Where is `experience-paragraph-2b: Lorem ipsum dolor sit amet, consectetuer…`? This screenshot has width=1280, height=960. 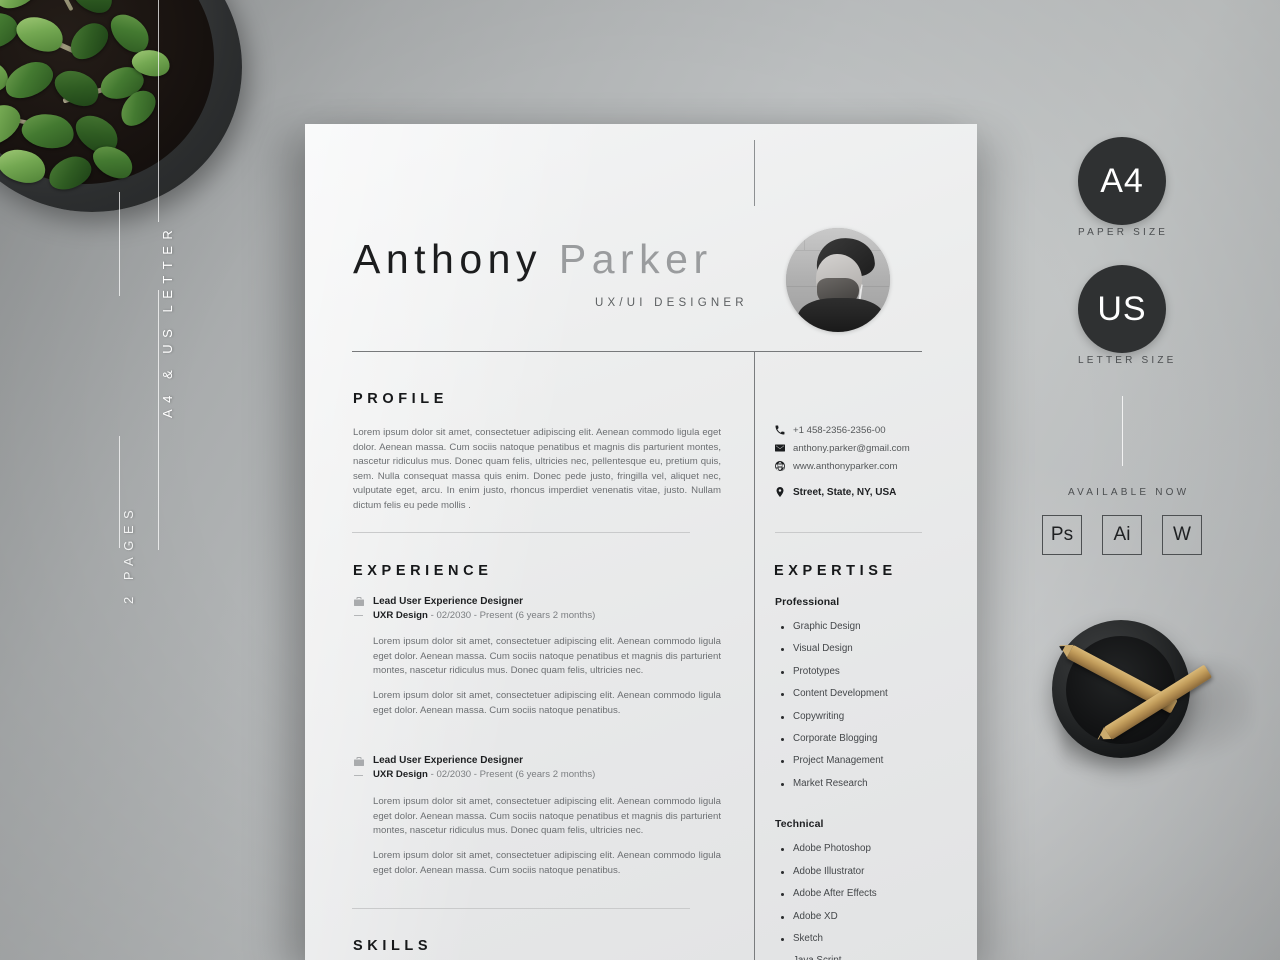
experience-paragraph-2b: Lorem ipsum dolor sit amet, consectetuer… is located at coordinates (547, 863).